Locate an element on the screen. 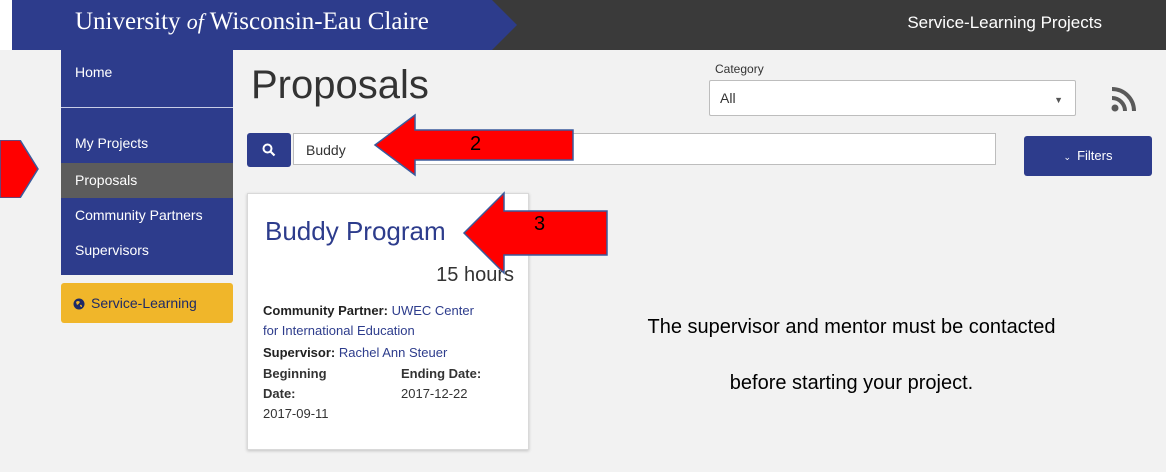  service-learning-label: Service-Learning is located at coordinates (144, 303).